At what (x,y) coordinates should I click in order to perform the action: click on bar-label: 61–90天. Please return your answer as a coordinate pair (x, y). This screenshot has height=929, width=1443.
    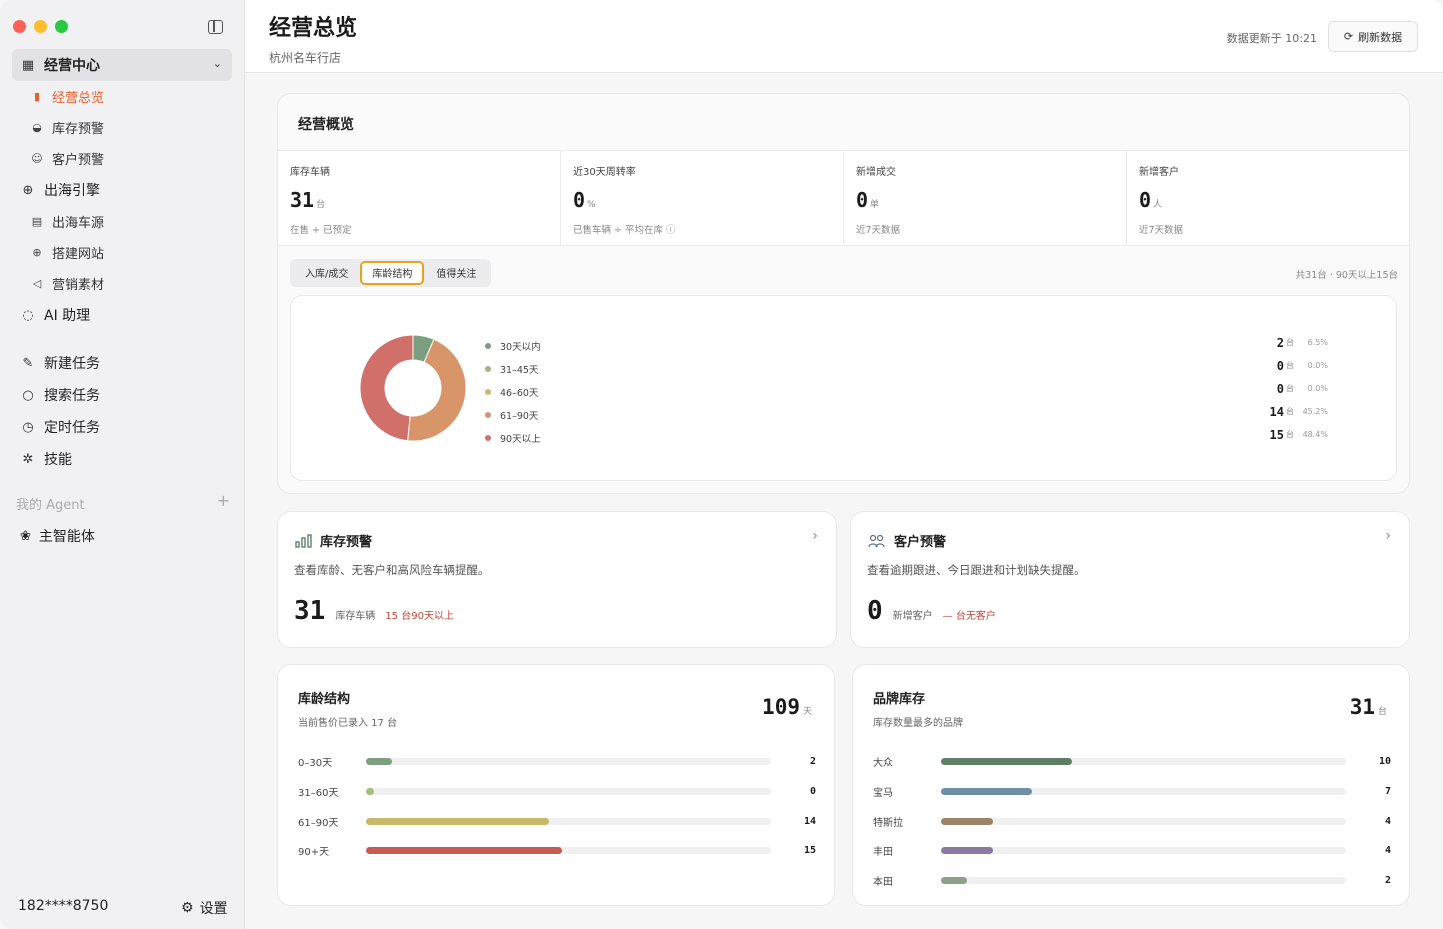
    Looking at the image, I should click on (318, 823).